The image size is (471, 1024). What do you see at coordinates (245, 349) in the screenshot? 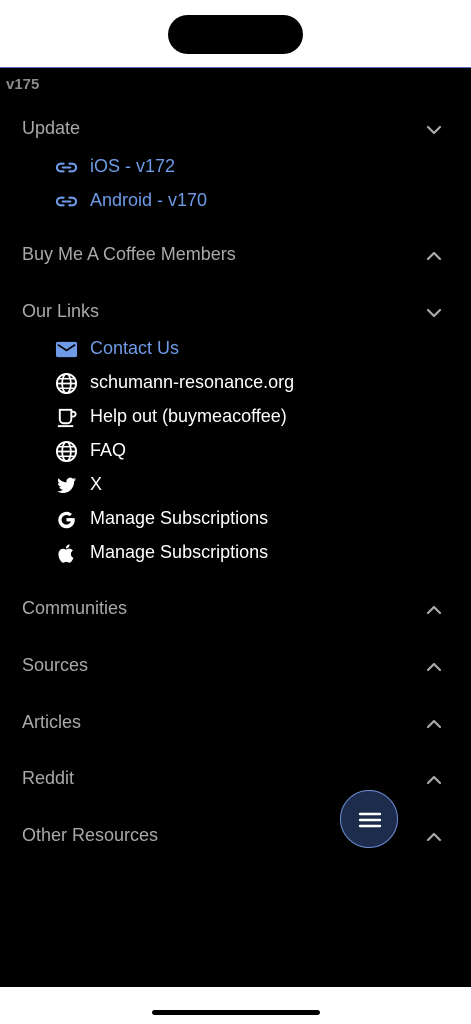
I see `link-item-contact: Contact Us` at bounding box center [245, 349].